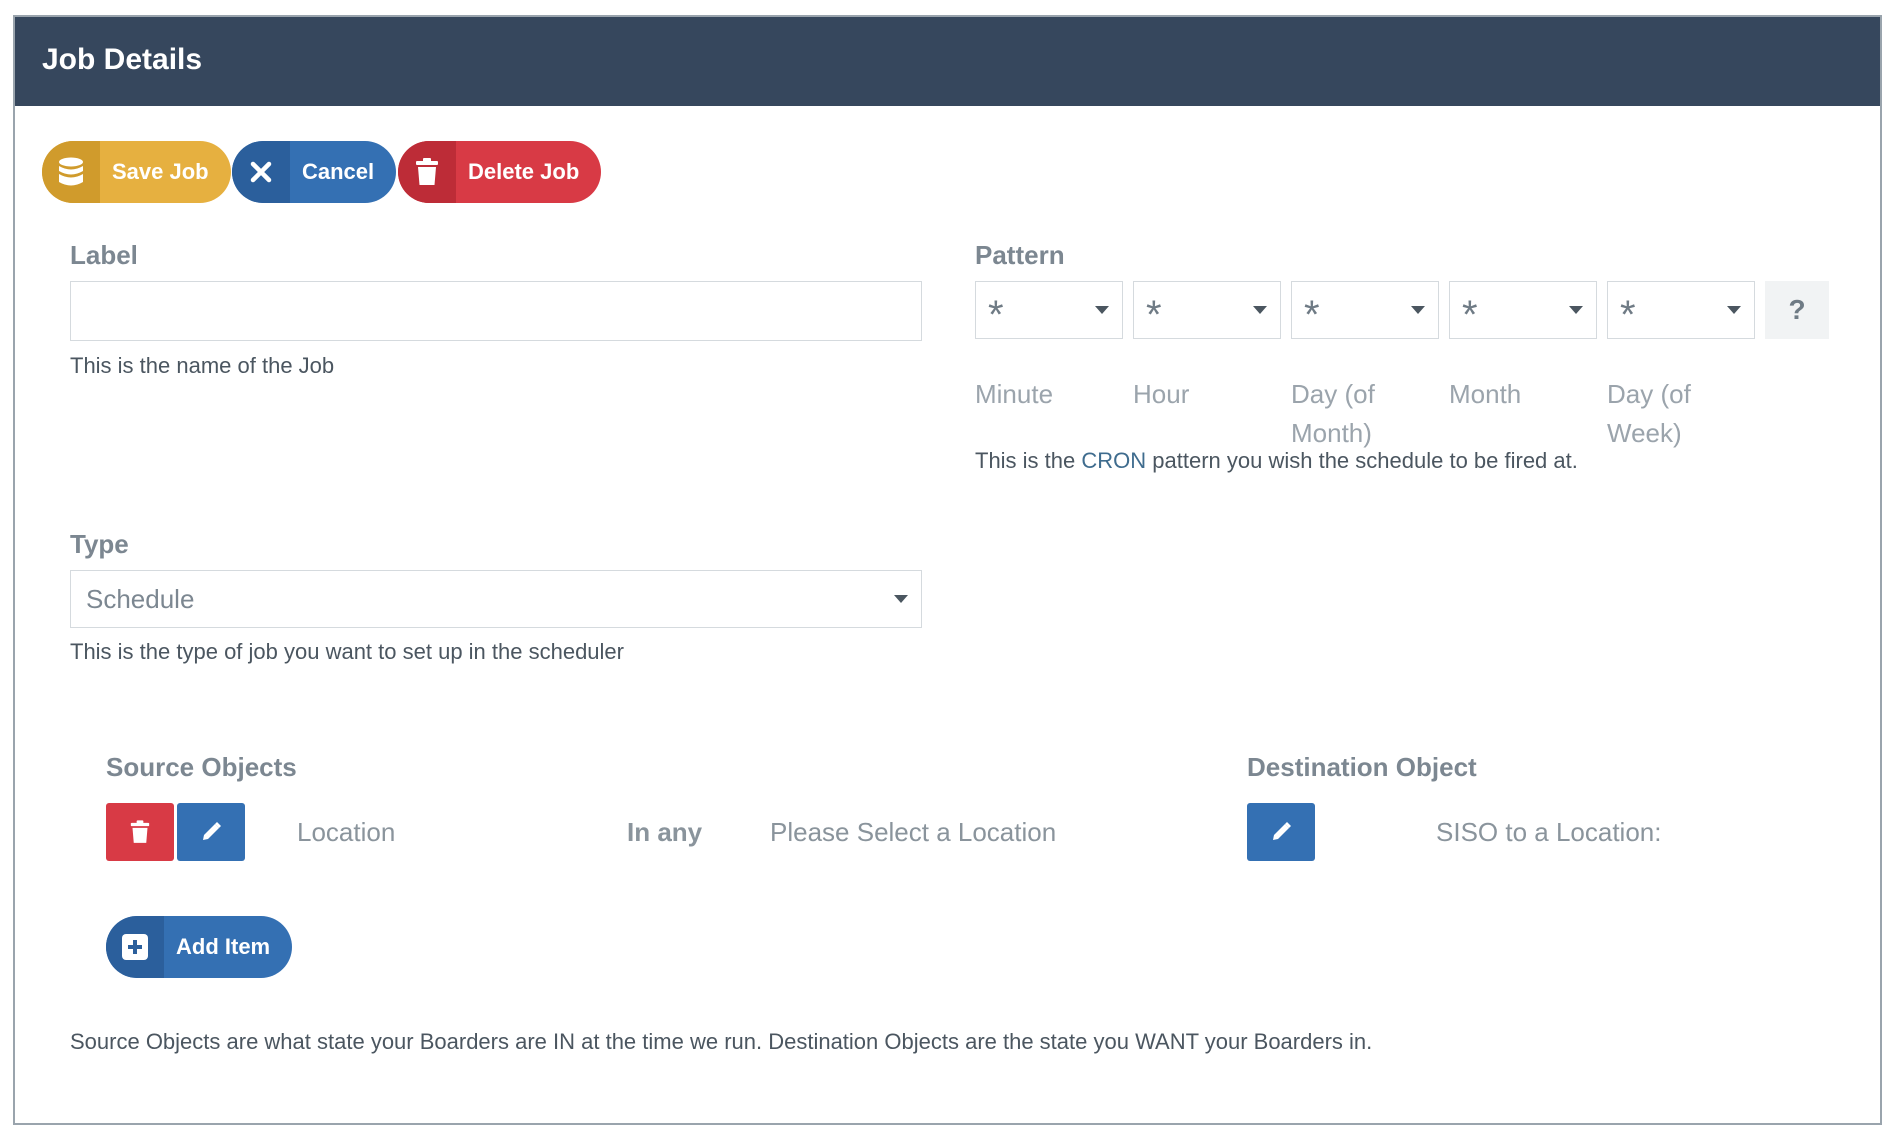  What do you see at coordinates (1020, 255) in the screenshot?
I see `pattern-label: Pattern` at bounding box center [1020, 255].